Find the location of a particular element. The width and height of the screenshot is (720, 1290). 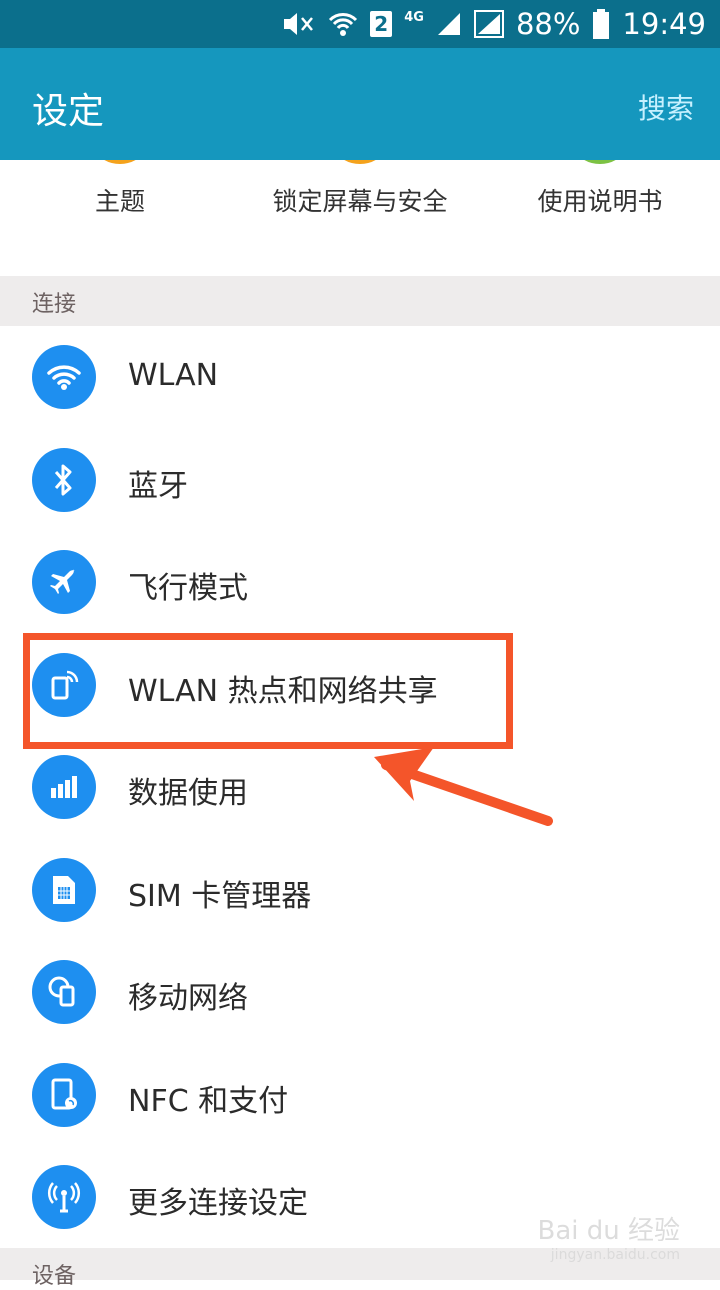

data-usage-icon is located at coordinates (64, 787).